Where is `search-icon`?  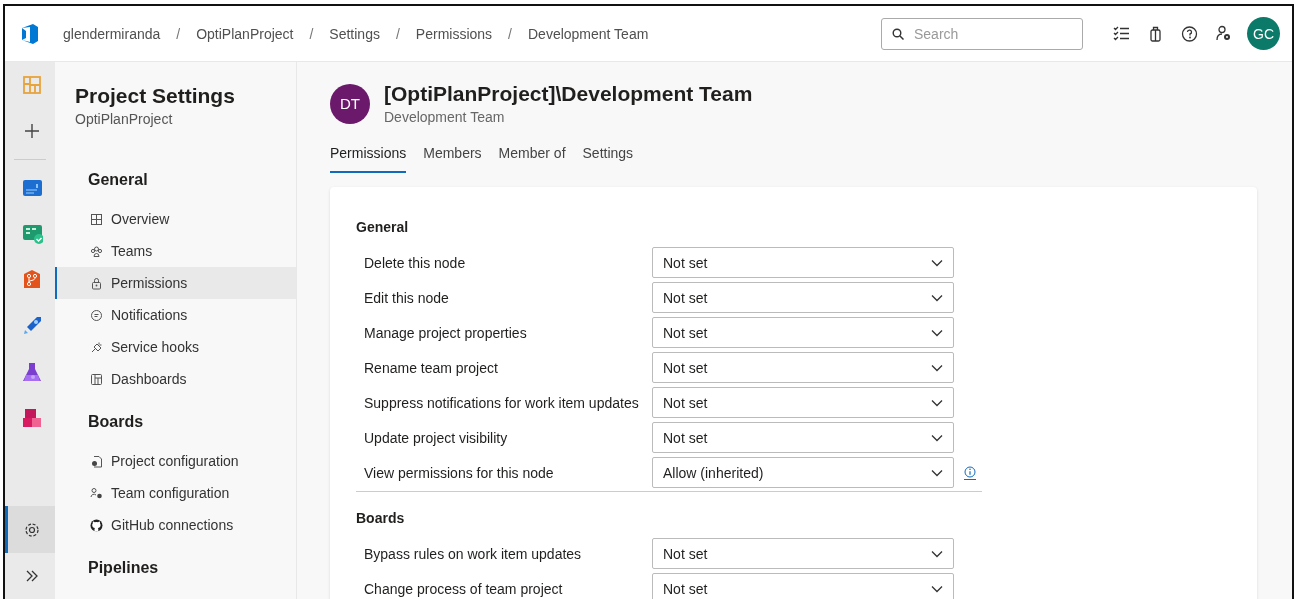
search-icon is located at coordinates (898, 33).